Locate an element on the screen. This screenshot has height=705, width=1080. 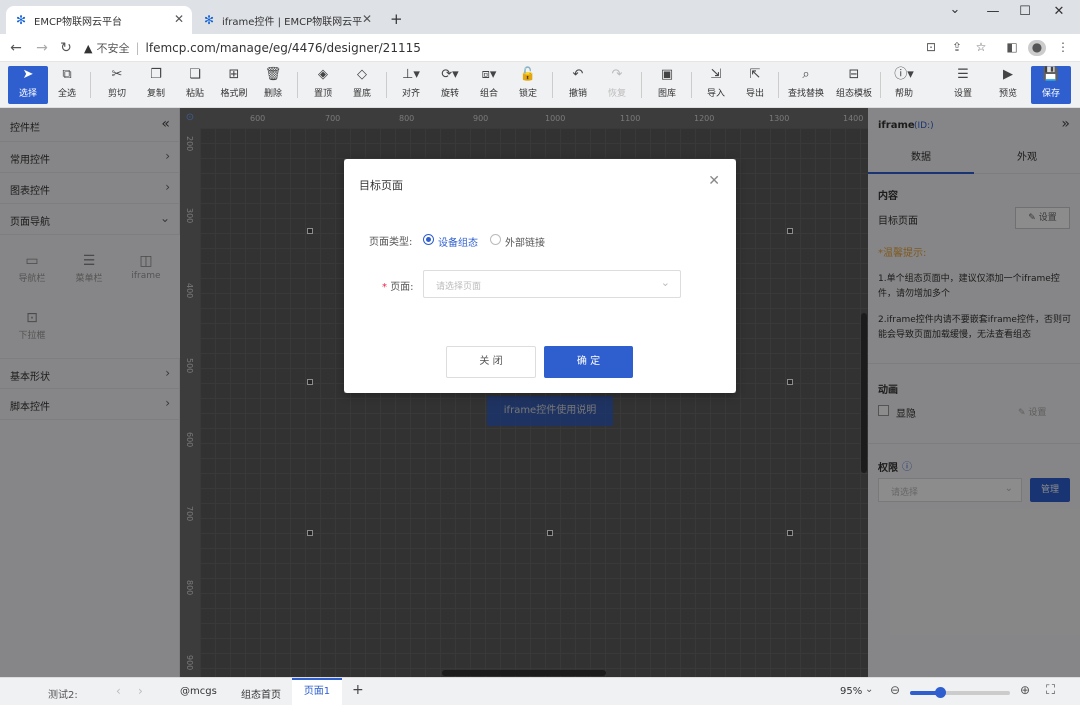
confirm-button: 确 定 is located at coordinates (588, 362).